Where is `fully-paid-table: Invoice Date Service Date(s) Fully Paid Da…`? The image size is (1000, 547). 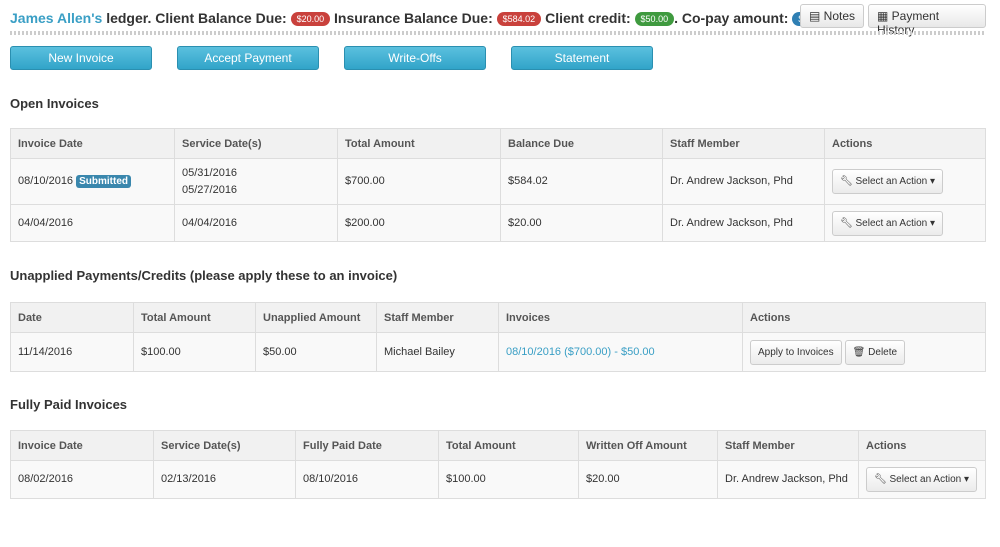
fully-paid-table: Invoice Date Service Date(s) Fully Paid Da… is located at coordinates (498, 464).